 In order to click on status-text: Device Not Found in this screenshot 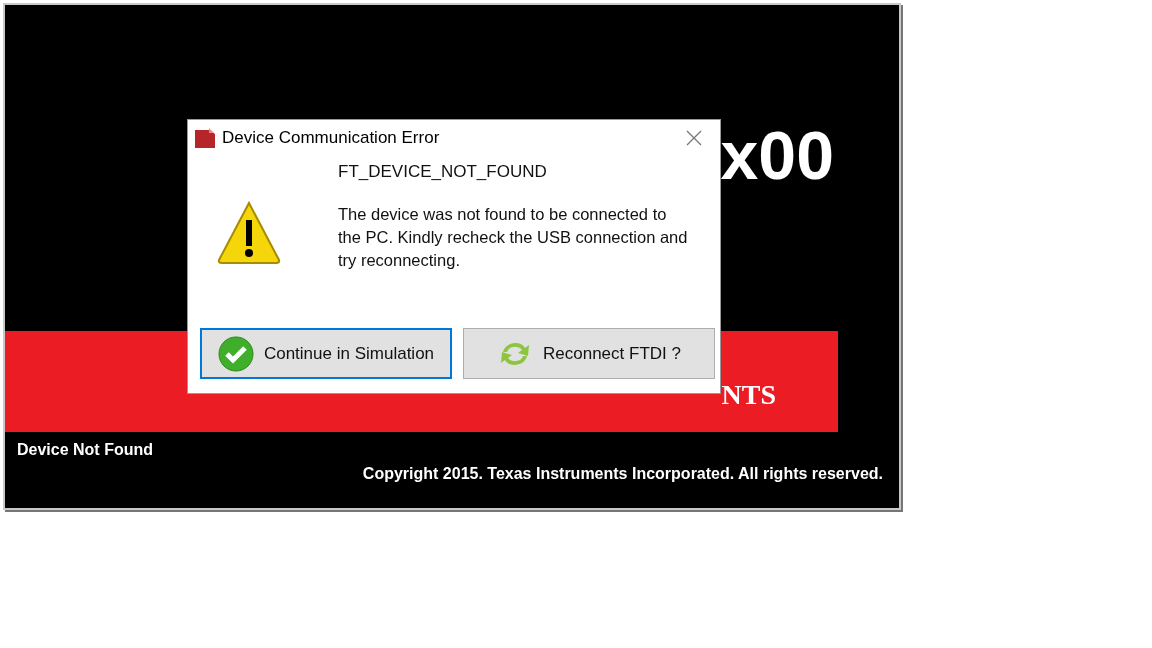, I will do `click(85, 450)`.